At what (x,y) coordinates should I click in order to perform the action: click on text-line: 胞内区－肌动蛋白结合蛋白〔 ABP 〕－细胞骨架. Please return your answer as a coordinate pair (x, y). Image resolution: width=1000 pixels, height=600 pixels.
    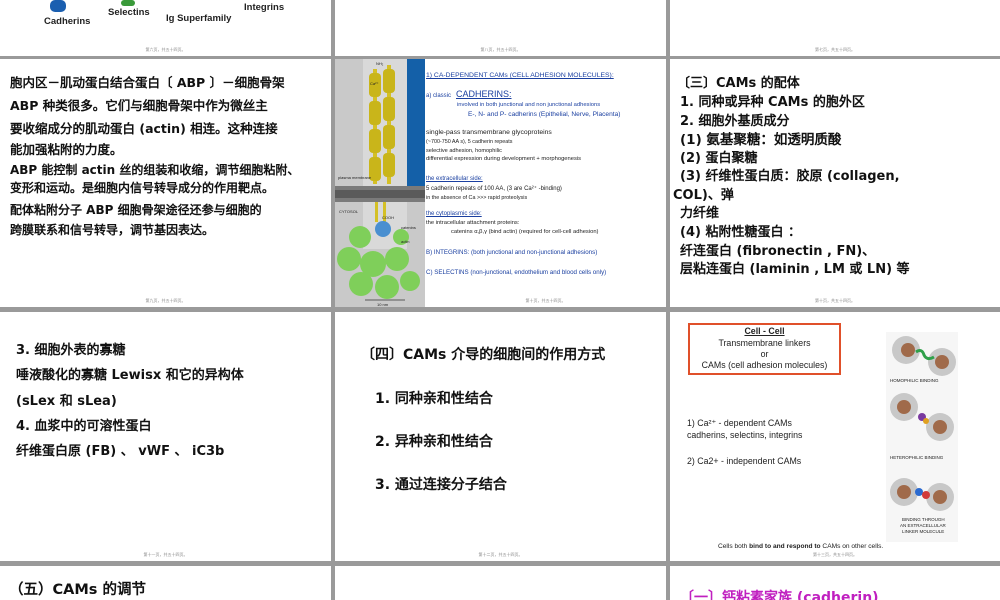
    Looking at the image, I should click on (147, 82).